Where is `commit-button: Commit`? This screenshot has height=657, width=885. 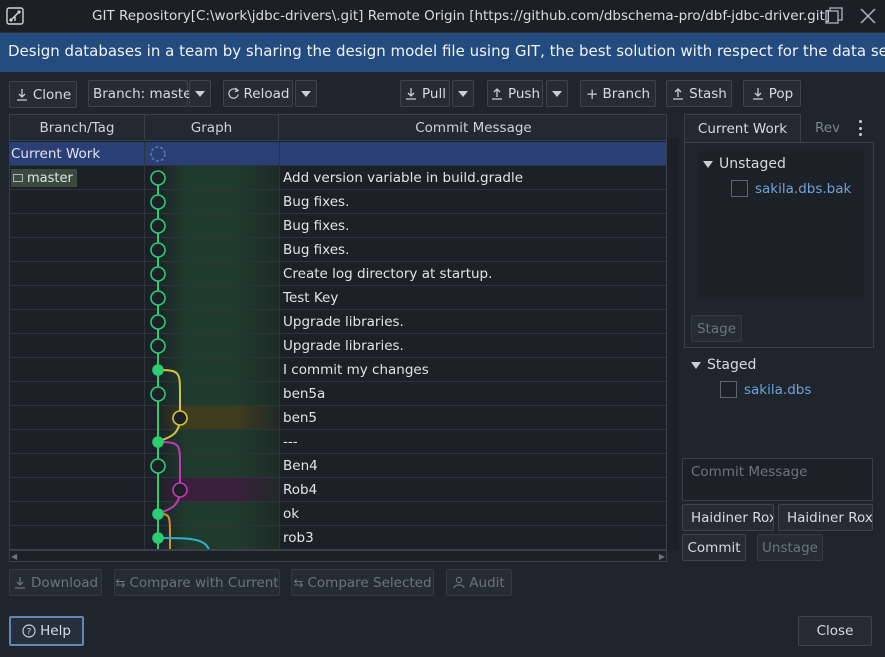
commit-button: Commit is located at coordinates (714, 547).